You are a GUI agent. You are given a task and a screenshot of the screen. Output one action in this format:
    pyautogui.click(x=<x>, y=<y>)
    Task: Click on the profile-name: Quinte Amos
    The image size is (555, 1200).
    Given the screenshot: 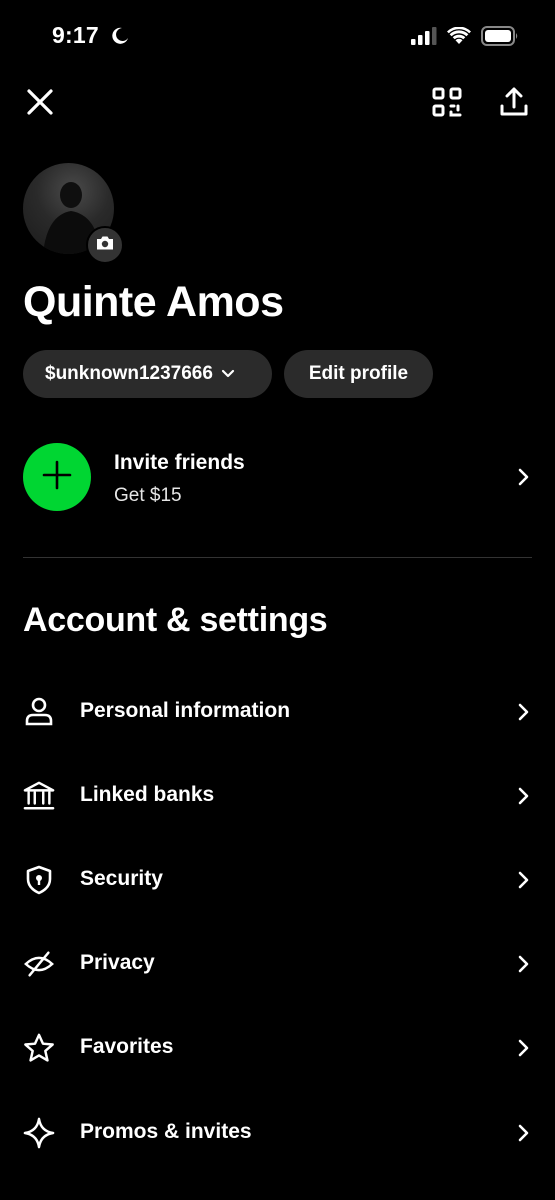 What is the action you would take?
    pyautogui.click(x=153, y=302)
    